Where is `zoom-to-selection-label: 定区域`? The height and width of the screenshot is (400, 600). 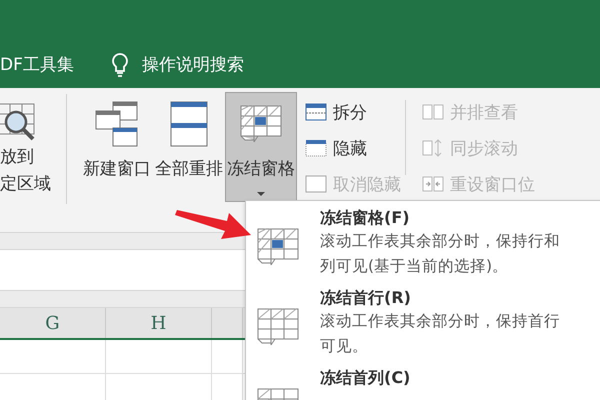
zoom-to-selection-label: 定区域 is located at coordinates (31, 184).